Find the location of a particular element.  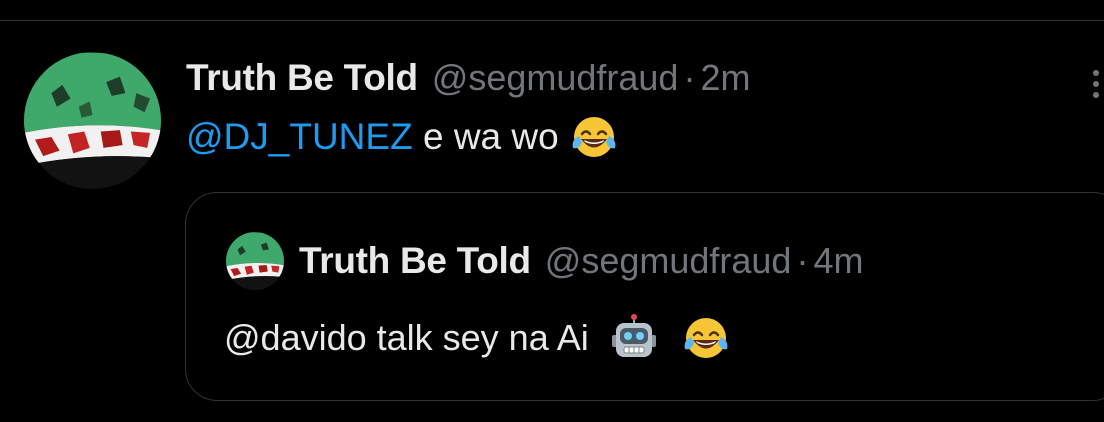

author-avatar is located at coordinates (92, 120).